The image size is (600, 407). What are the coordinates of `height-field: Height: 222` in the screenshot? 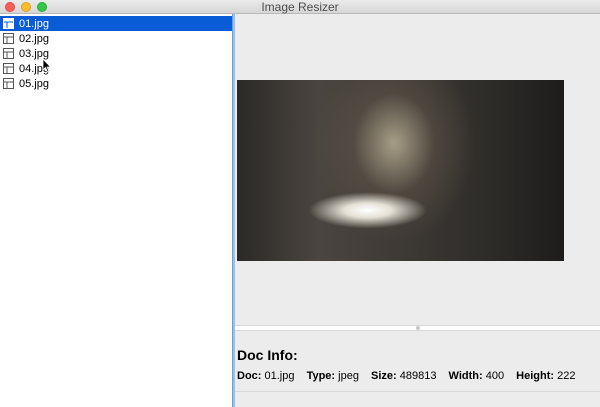 It's located at (545, 376).